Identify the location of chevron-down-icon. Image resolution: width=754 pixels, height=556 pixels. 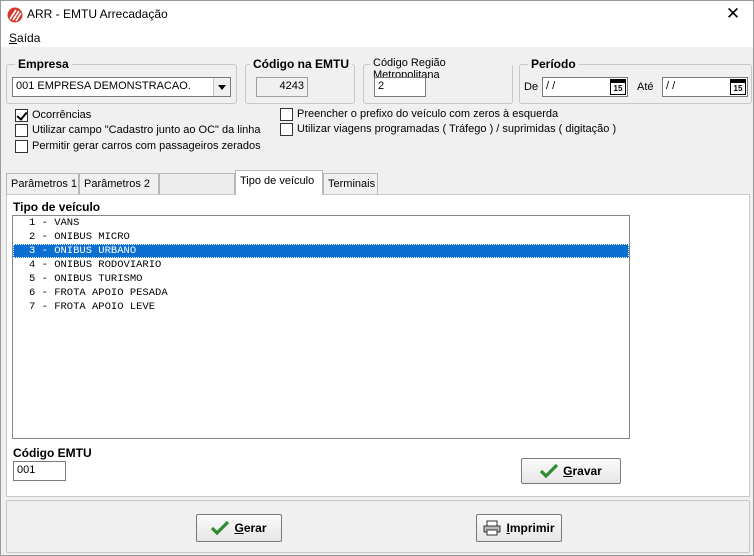
(221, 87).